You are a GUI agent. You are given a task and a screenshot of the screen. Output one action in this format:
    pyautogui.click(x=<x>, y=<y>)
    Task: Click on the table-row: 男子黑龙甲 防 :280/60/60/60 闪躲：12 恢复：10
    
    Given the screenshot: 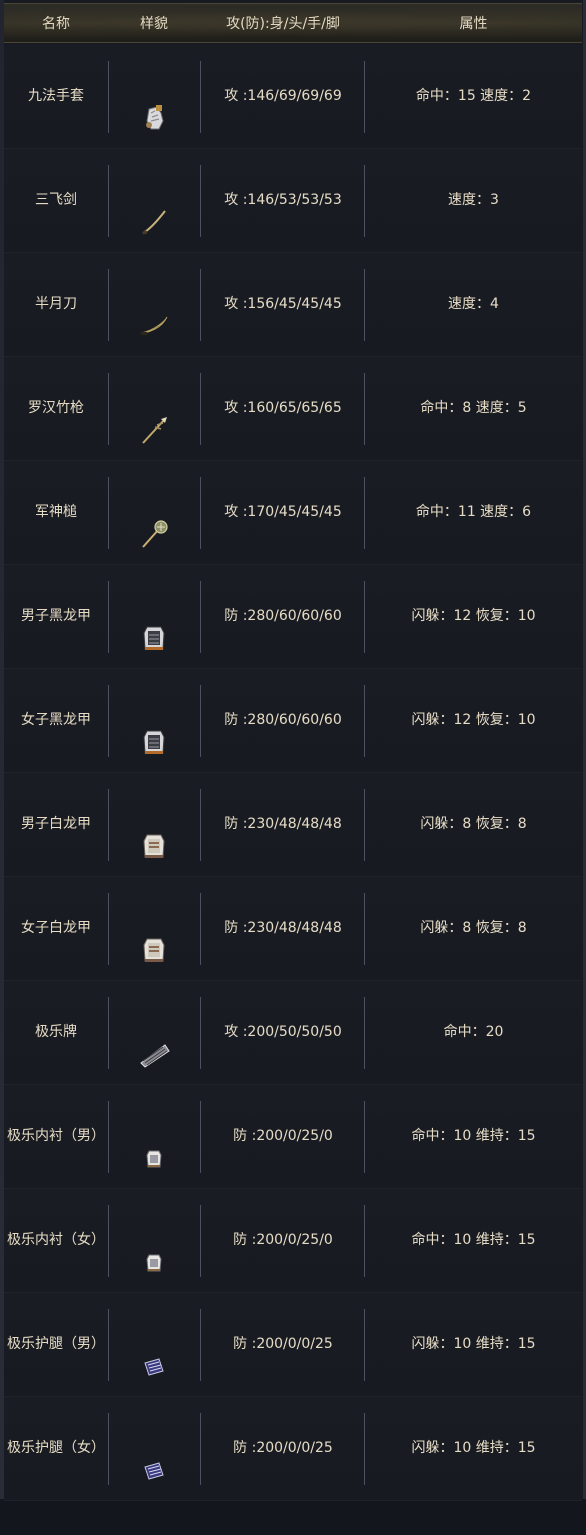 What is the action you would take?
    pyautogui.click(x=293, y=617)
    